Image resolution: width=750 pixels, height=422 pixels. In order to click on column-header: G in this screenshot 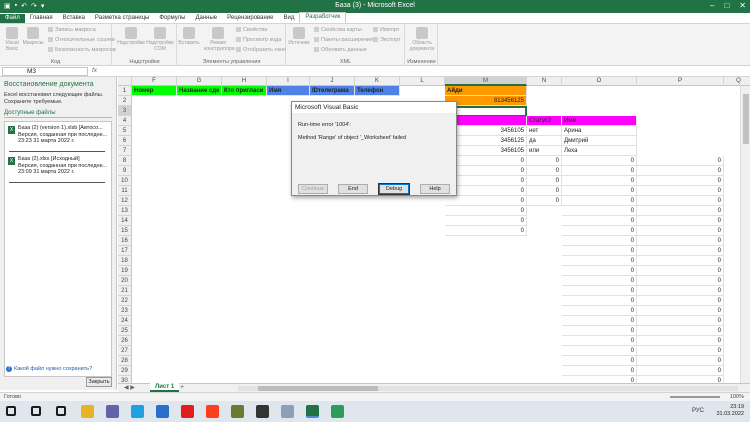, I will do `click(199, 81)`.